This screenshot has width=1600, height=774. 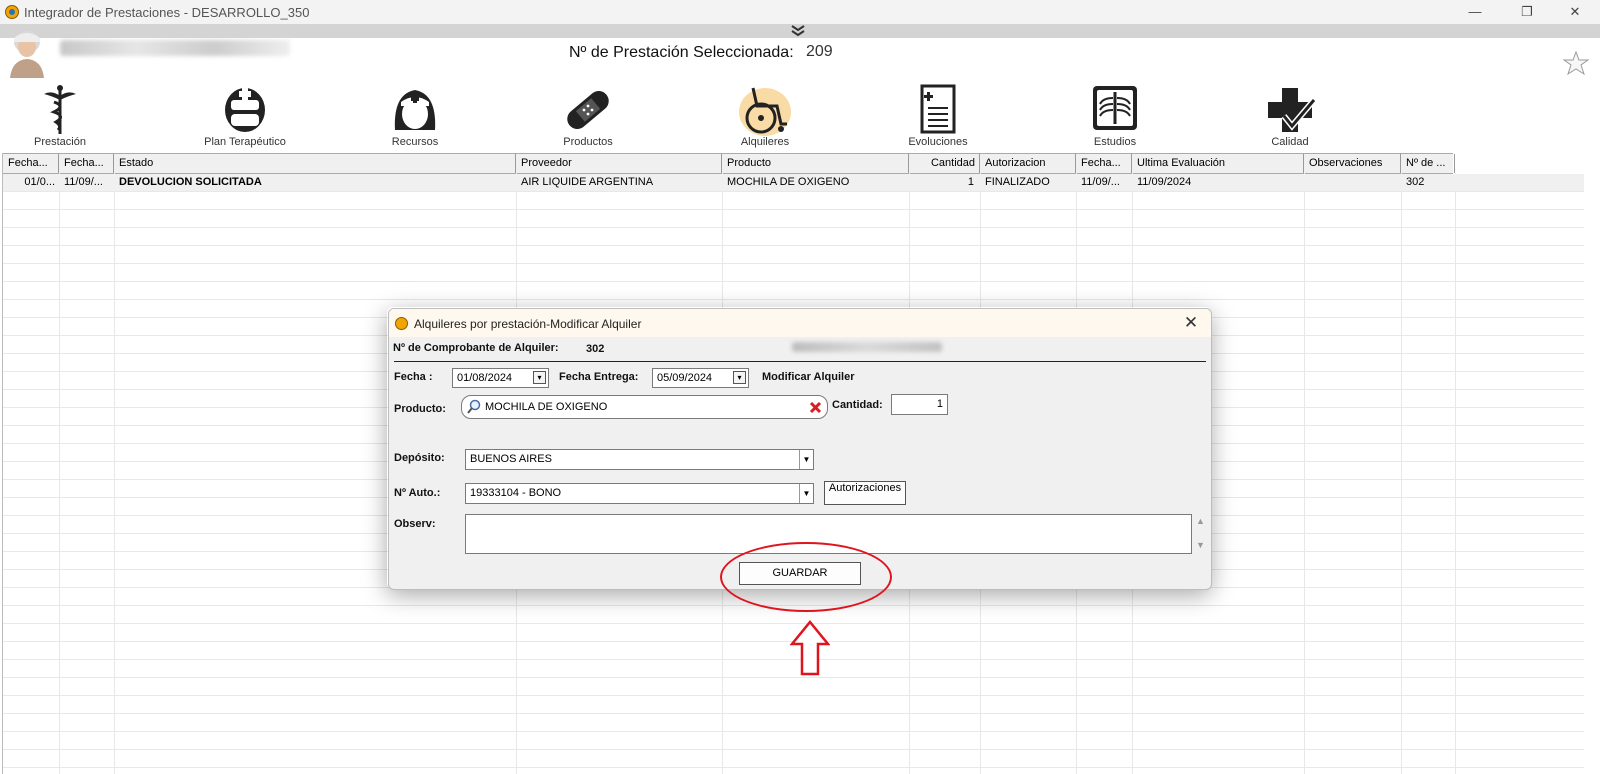 I want to click on fecha-date-picker: 01/08/2024 ▾, so click(x=500, y=378).